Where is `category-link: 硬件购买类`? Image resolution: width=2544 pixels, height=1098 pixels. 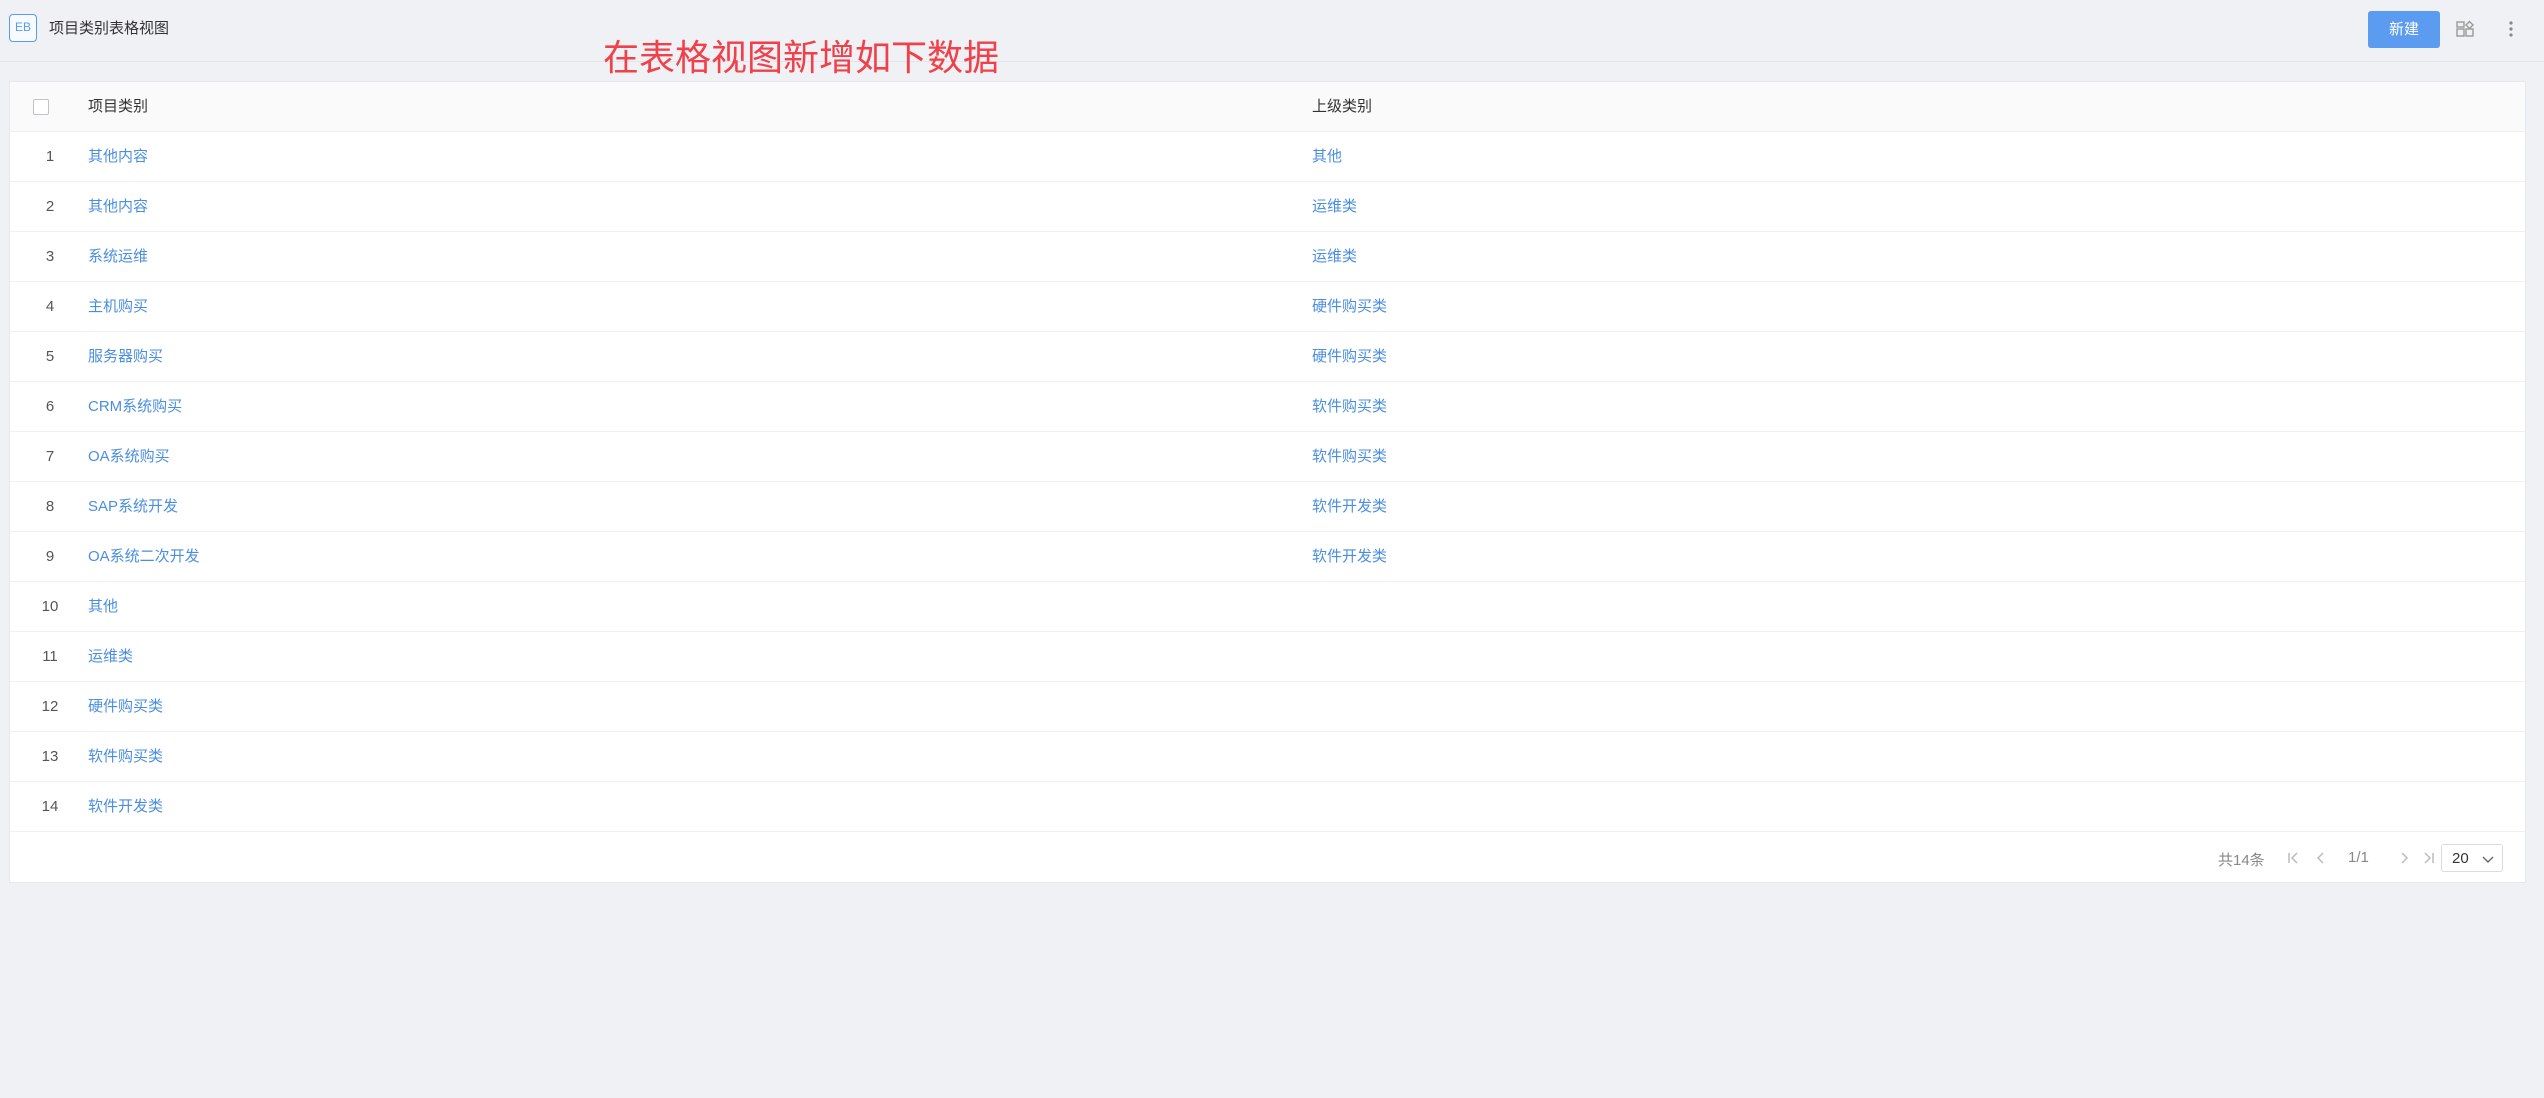
category-link: 硬件购买类 is located at coordinates (125, 707).